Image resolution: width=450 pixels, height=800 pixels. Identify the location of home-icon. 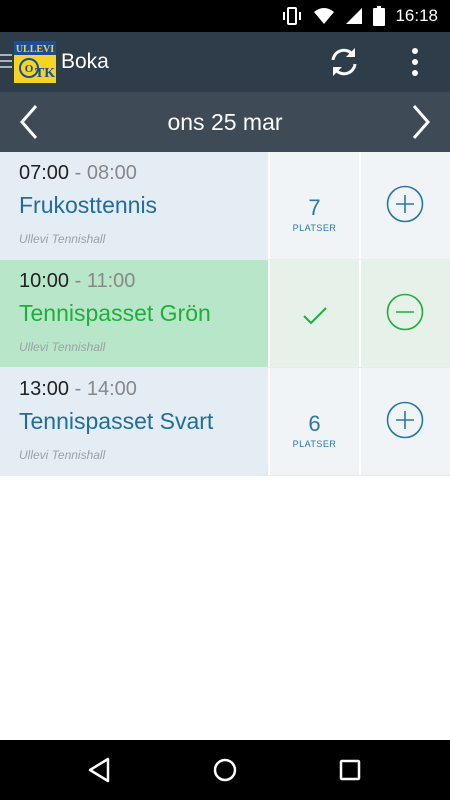
(225, 770).